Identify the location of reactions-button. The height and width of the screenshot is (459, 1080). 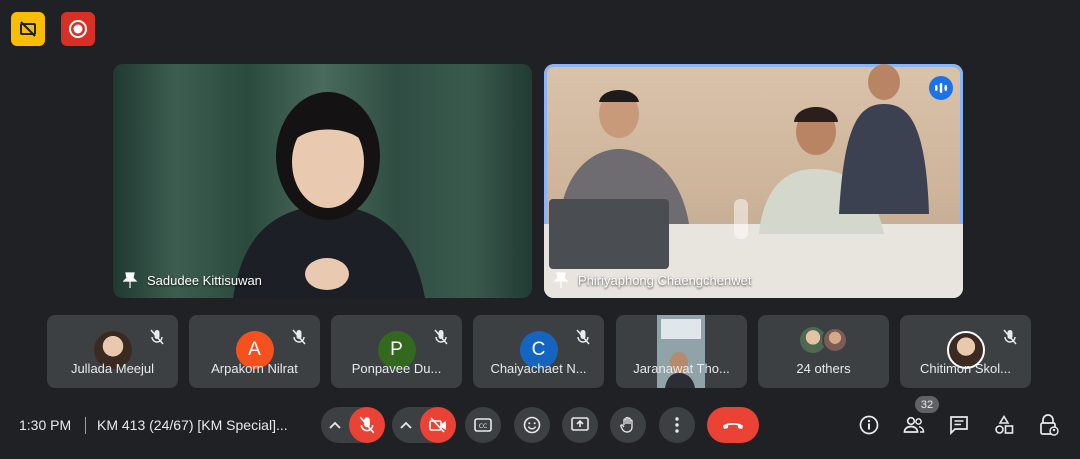
(532, 425).